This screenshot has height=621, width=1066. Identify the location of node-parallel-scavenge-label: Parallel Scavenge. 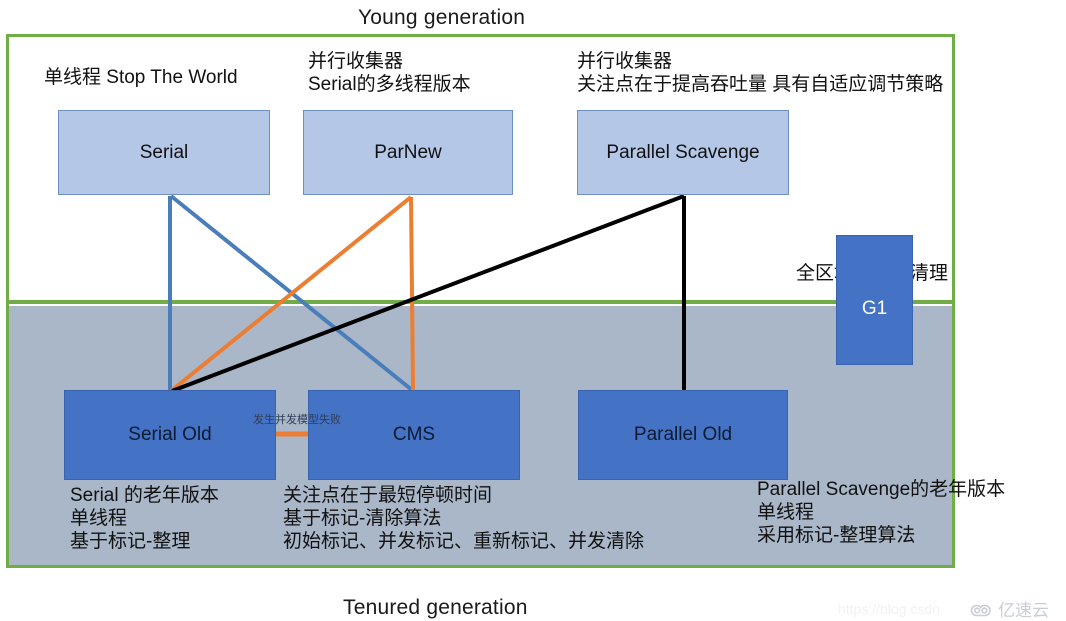
(683, 152).